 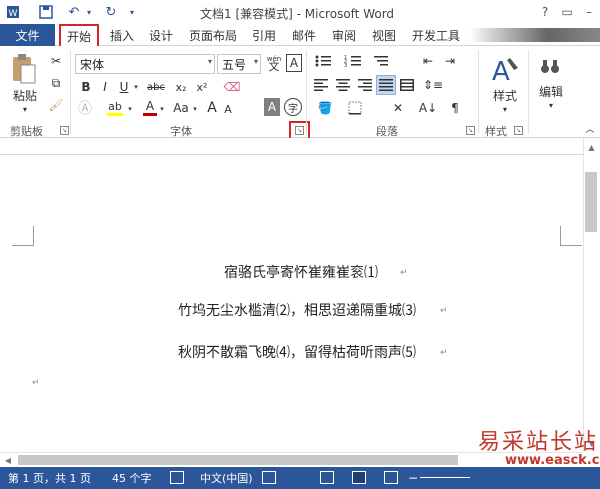 I want to click on italic-button: I, so click(x=105, y=87).